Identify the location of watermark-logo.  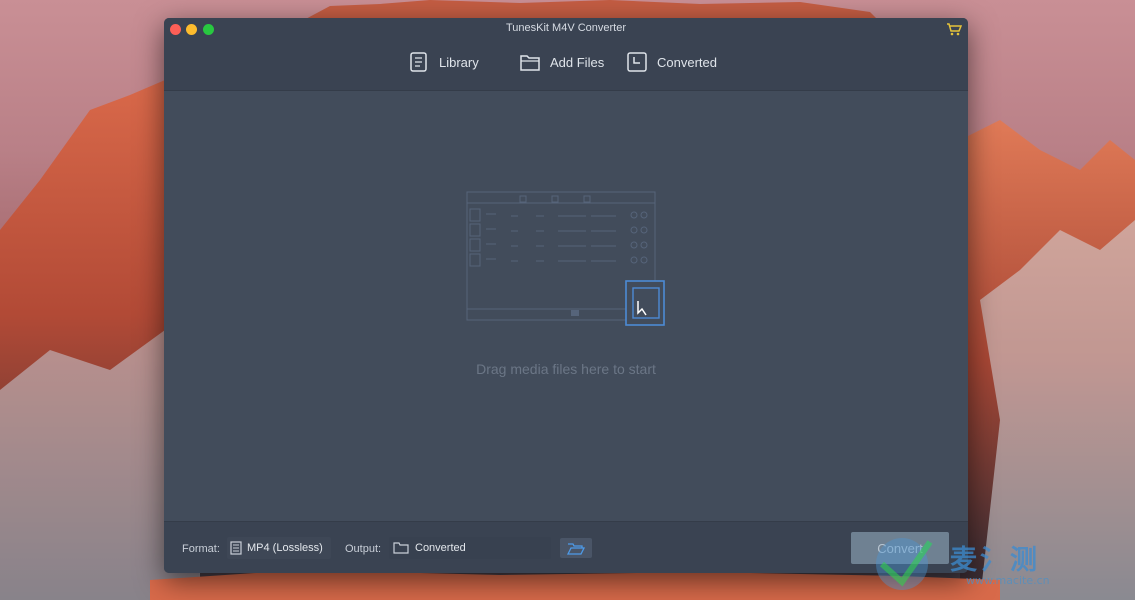
(904, 564).